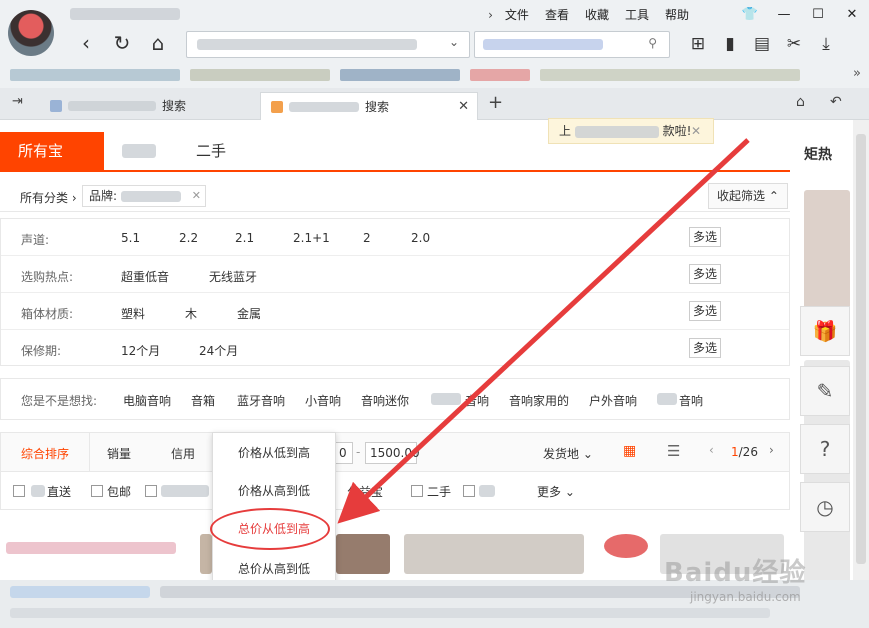 The image size is (869, 628). What do you see at coordinates (735, 573) in the screenshot?
I see `watermark-logo: Baidu经验` at bounding box center [735, 573].